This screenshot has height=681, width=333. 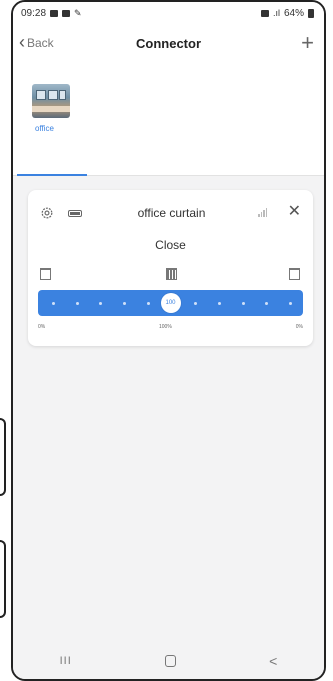 I want to click on status-bar: 09:28 ✎ .ıl 64%, so click(x=168, y=13).